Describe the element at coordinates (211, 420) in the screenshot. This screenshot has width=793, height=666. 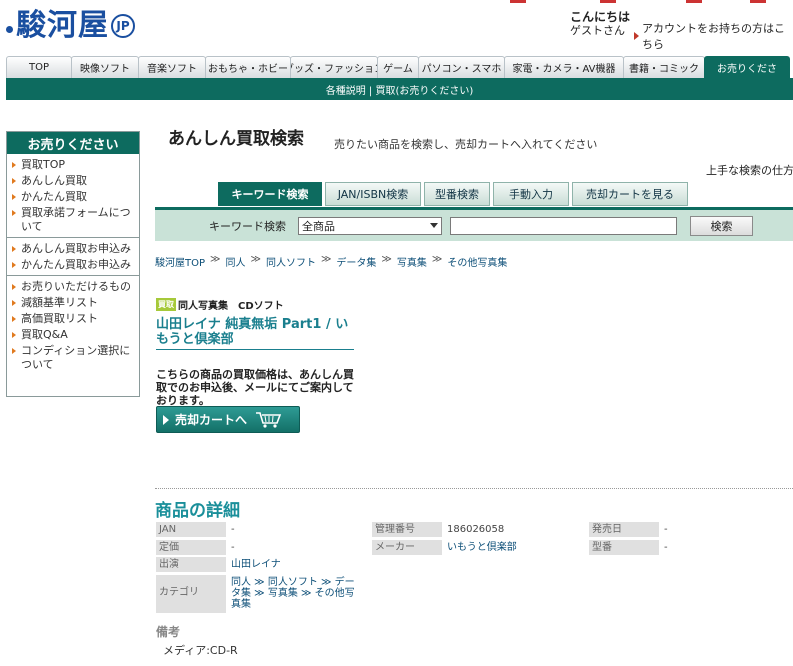
I see `add-to-sell-cart-label: 売却カートへ` at that location.